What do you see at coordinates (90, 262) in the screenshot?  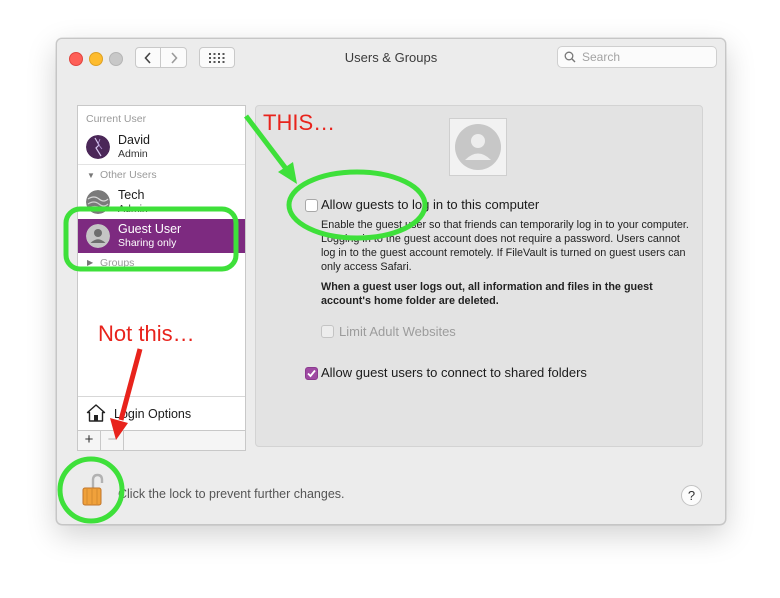 I see `disclosure-collapsed-icon: ▶` at bounding box center [90, 262].